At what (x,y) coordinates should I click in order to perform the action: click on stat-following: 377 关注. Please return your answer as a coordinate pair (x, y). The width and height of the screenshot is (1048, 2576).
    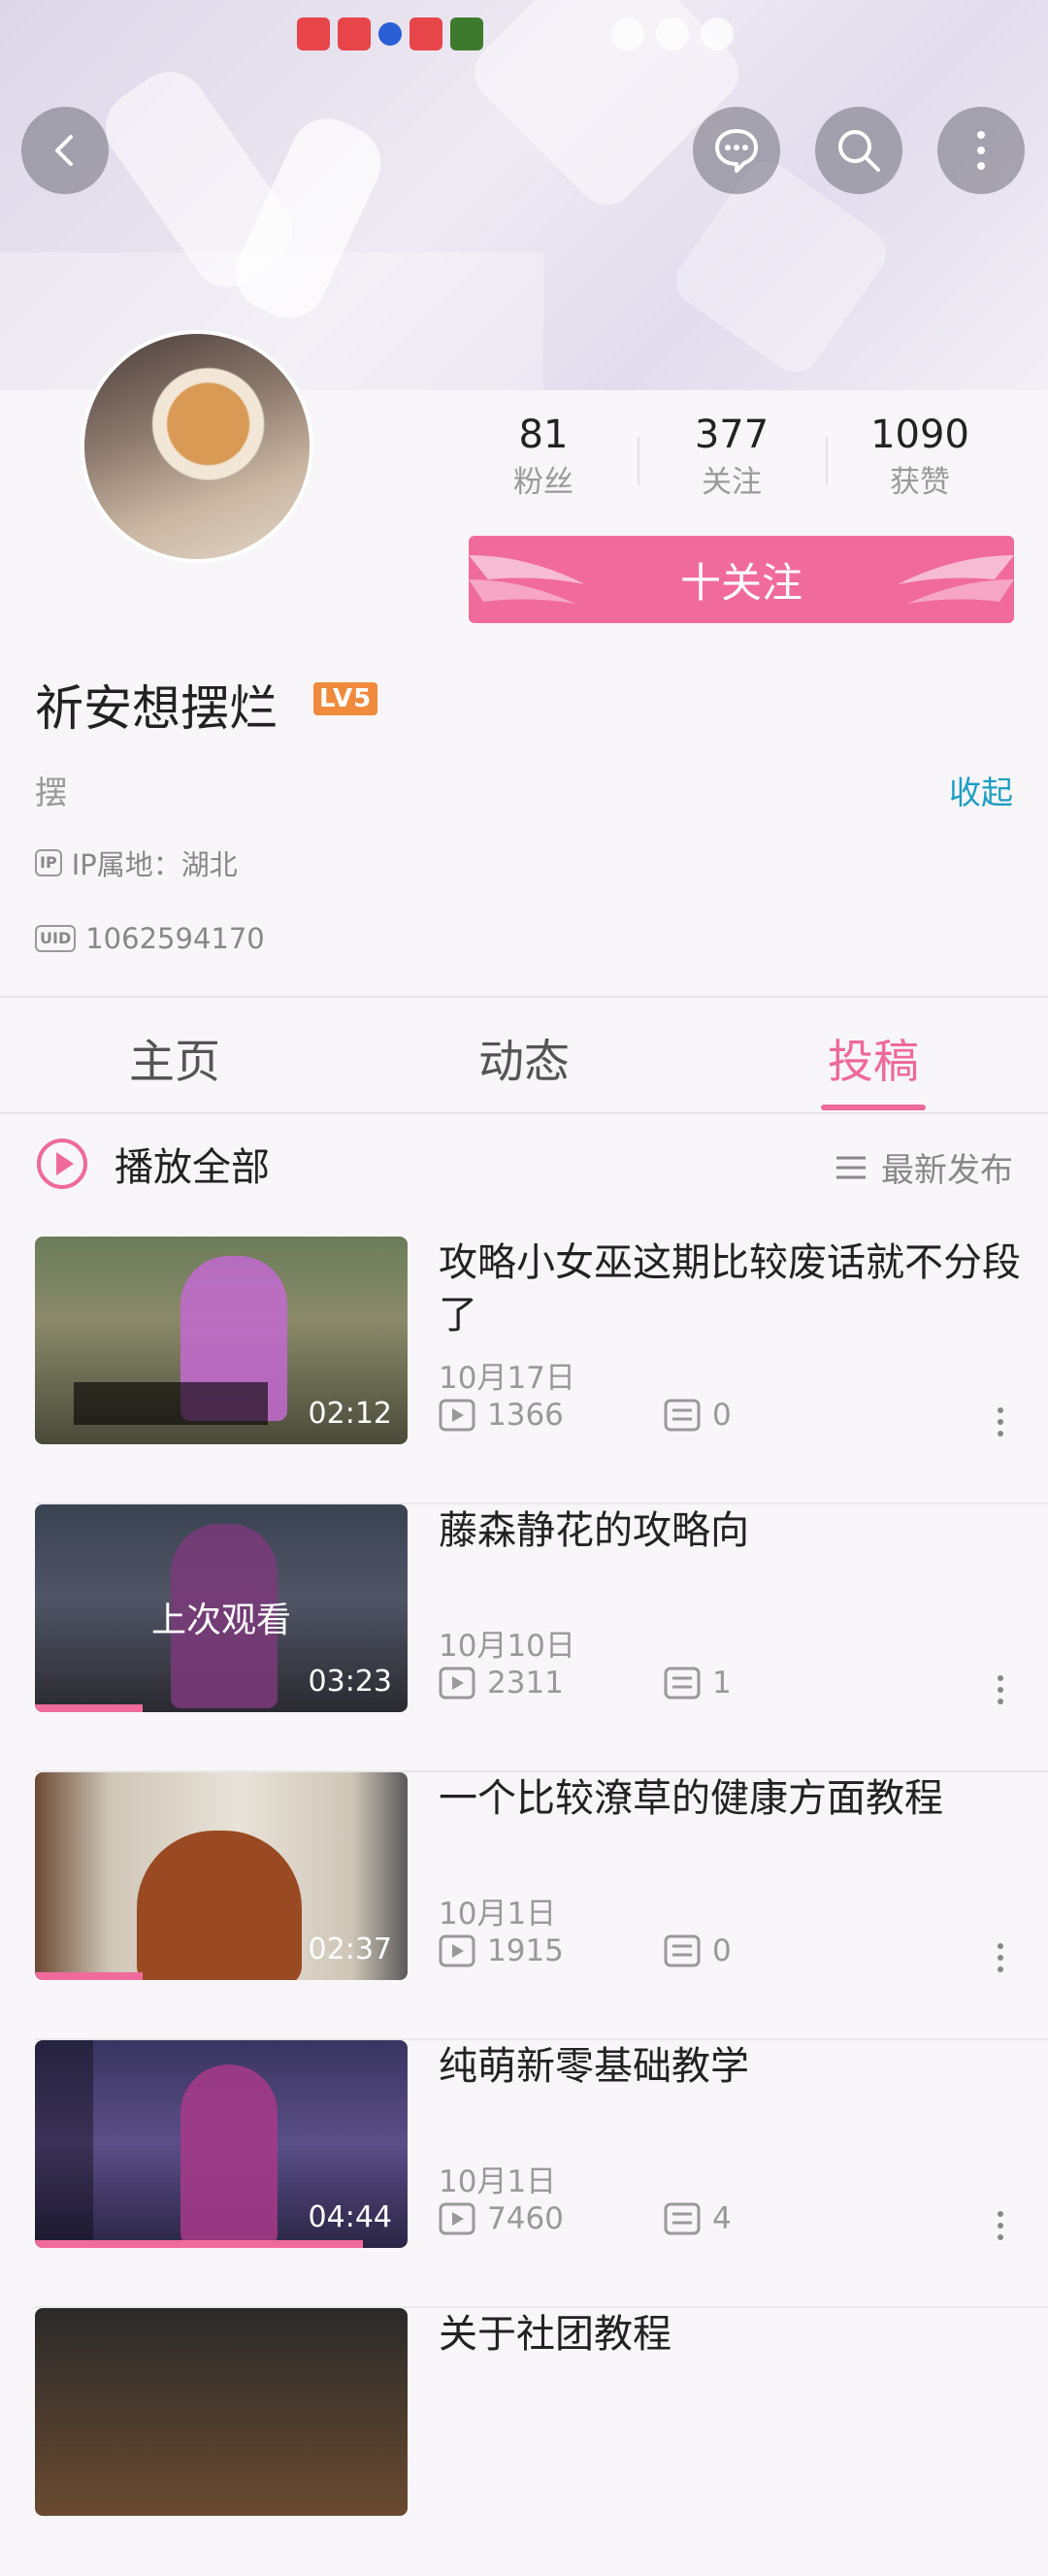
    Looking at the image, I should click on (732, 456).